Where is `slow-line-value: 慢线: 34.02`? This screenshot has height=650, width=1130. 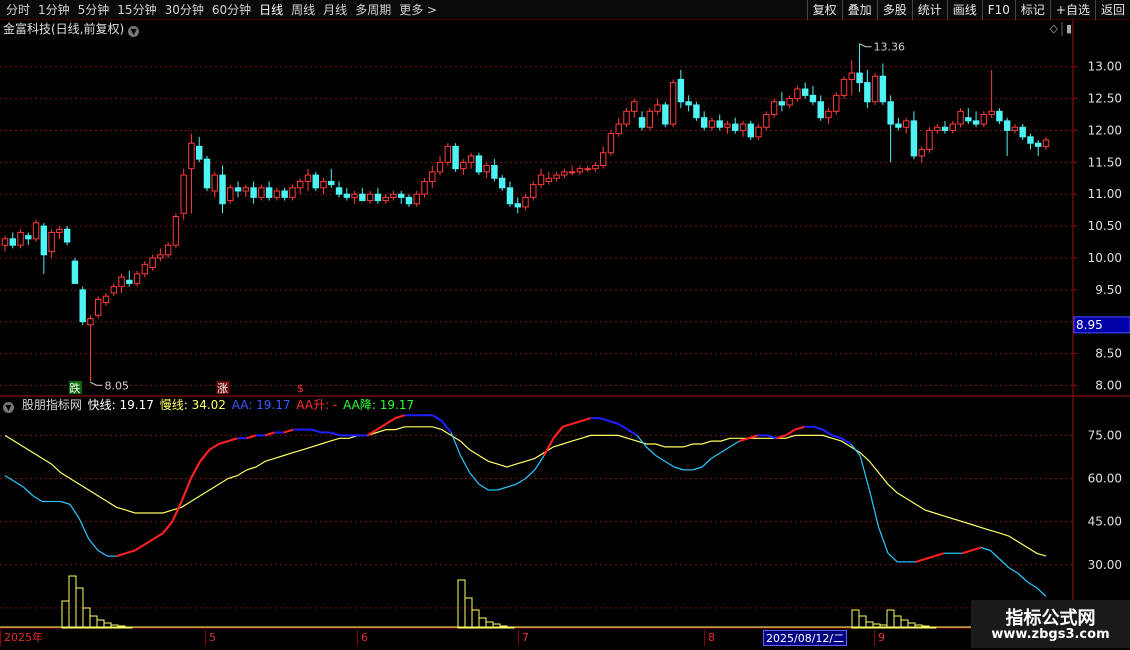 slow-line-value: 慢线: 34.02 is located at coordinates (192, 405).